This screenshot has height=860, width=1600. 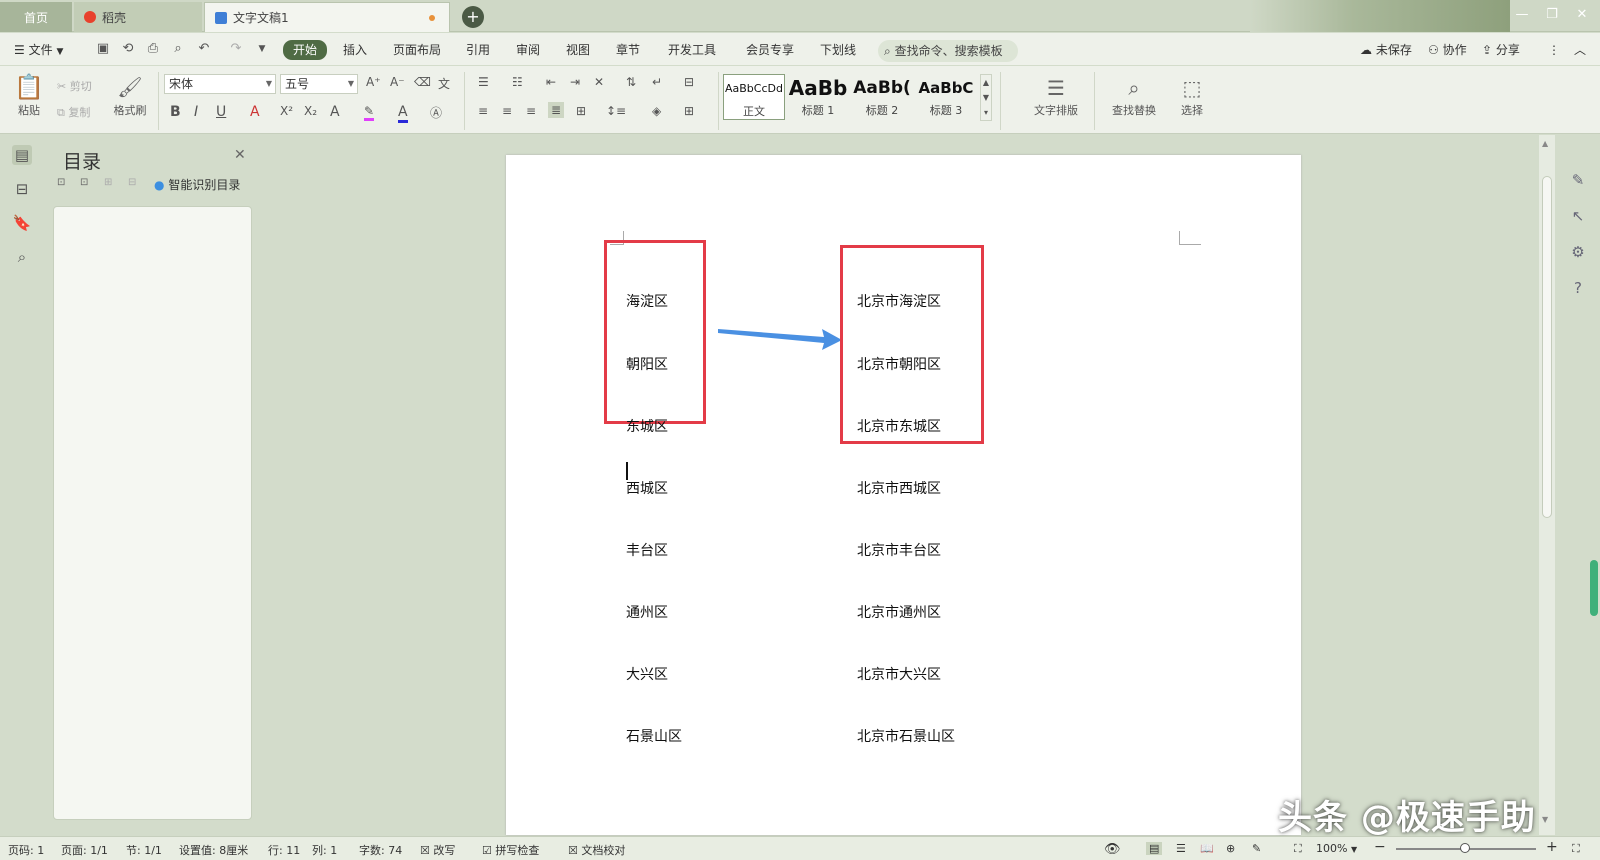 I want to click on tab-start: 开始, so click(x=305, y=50).